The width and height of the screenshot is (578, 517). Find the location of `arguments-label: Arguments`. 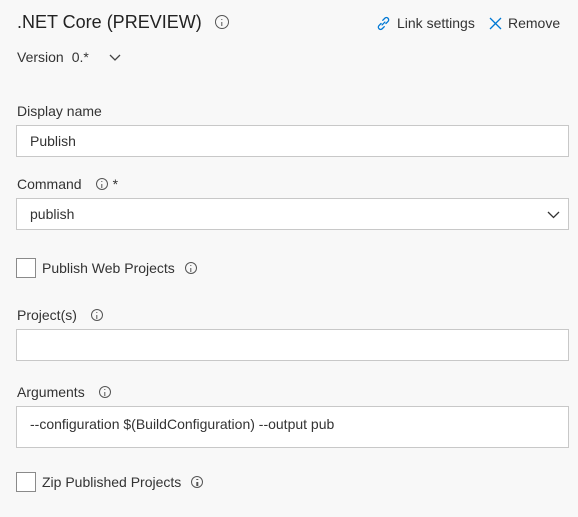

arguments-label: Arguments is located at coordinates (51, 392).